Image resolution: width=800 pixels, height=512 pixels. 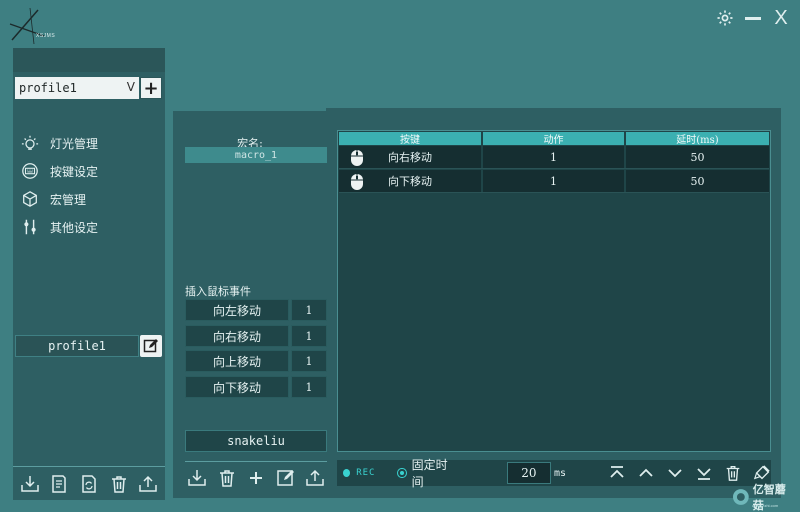 I want to click on keyboard-icon, so click(x=30, y=171).